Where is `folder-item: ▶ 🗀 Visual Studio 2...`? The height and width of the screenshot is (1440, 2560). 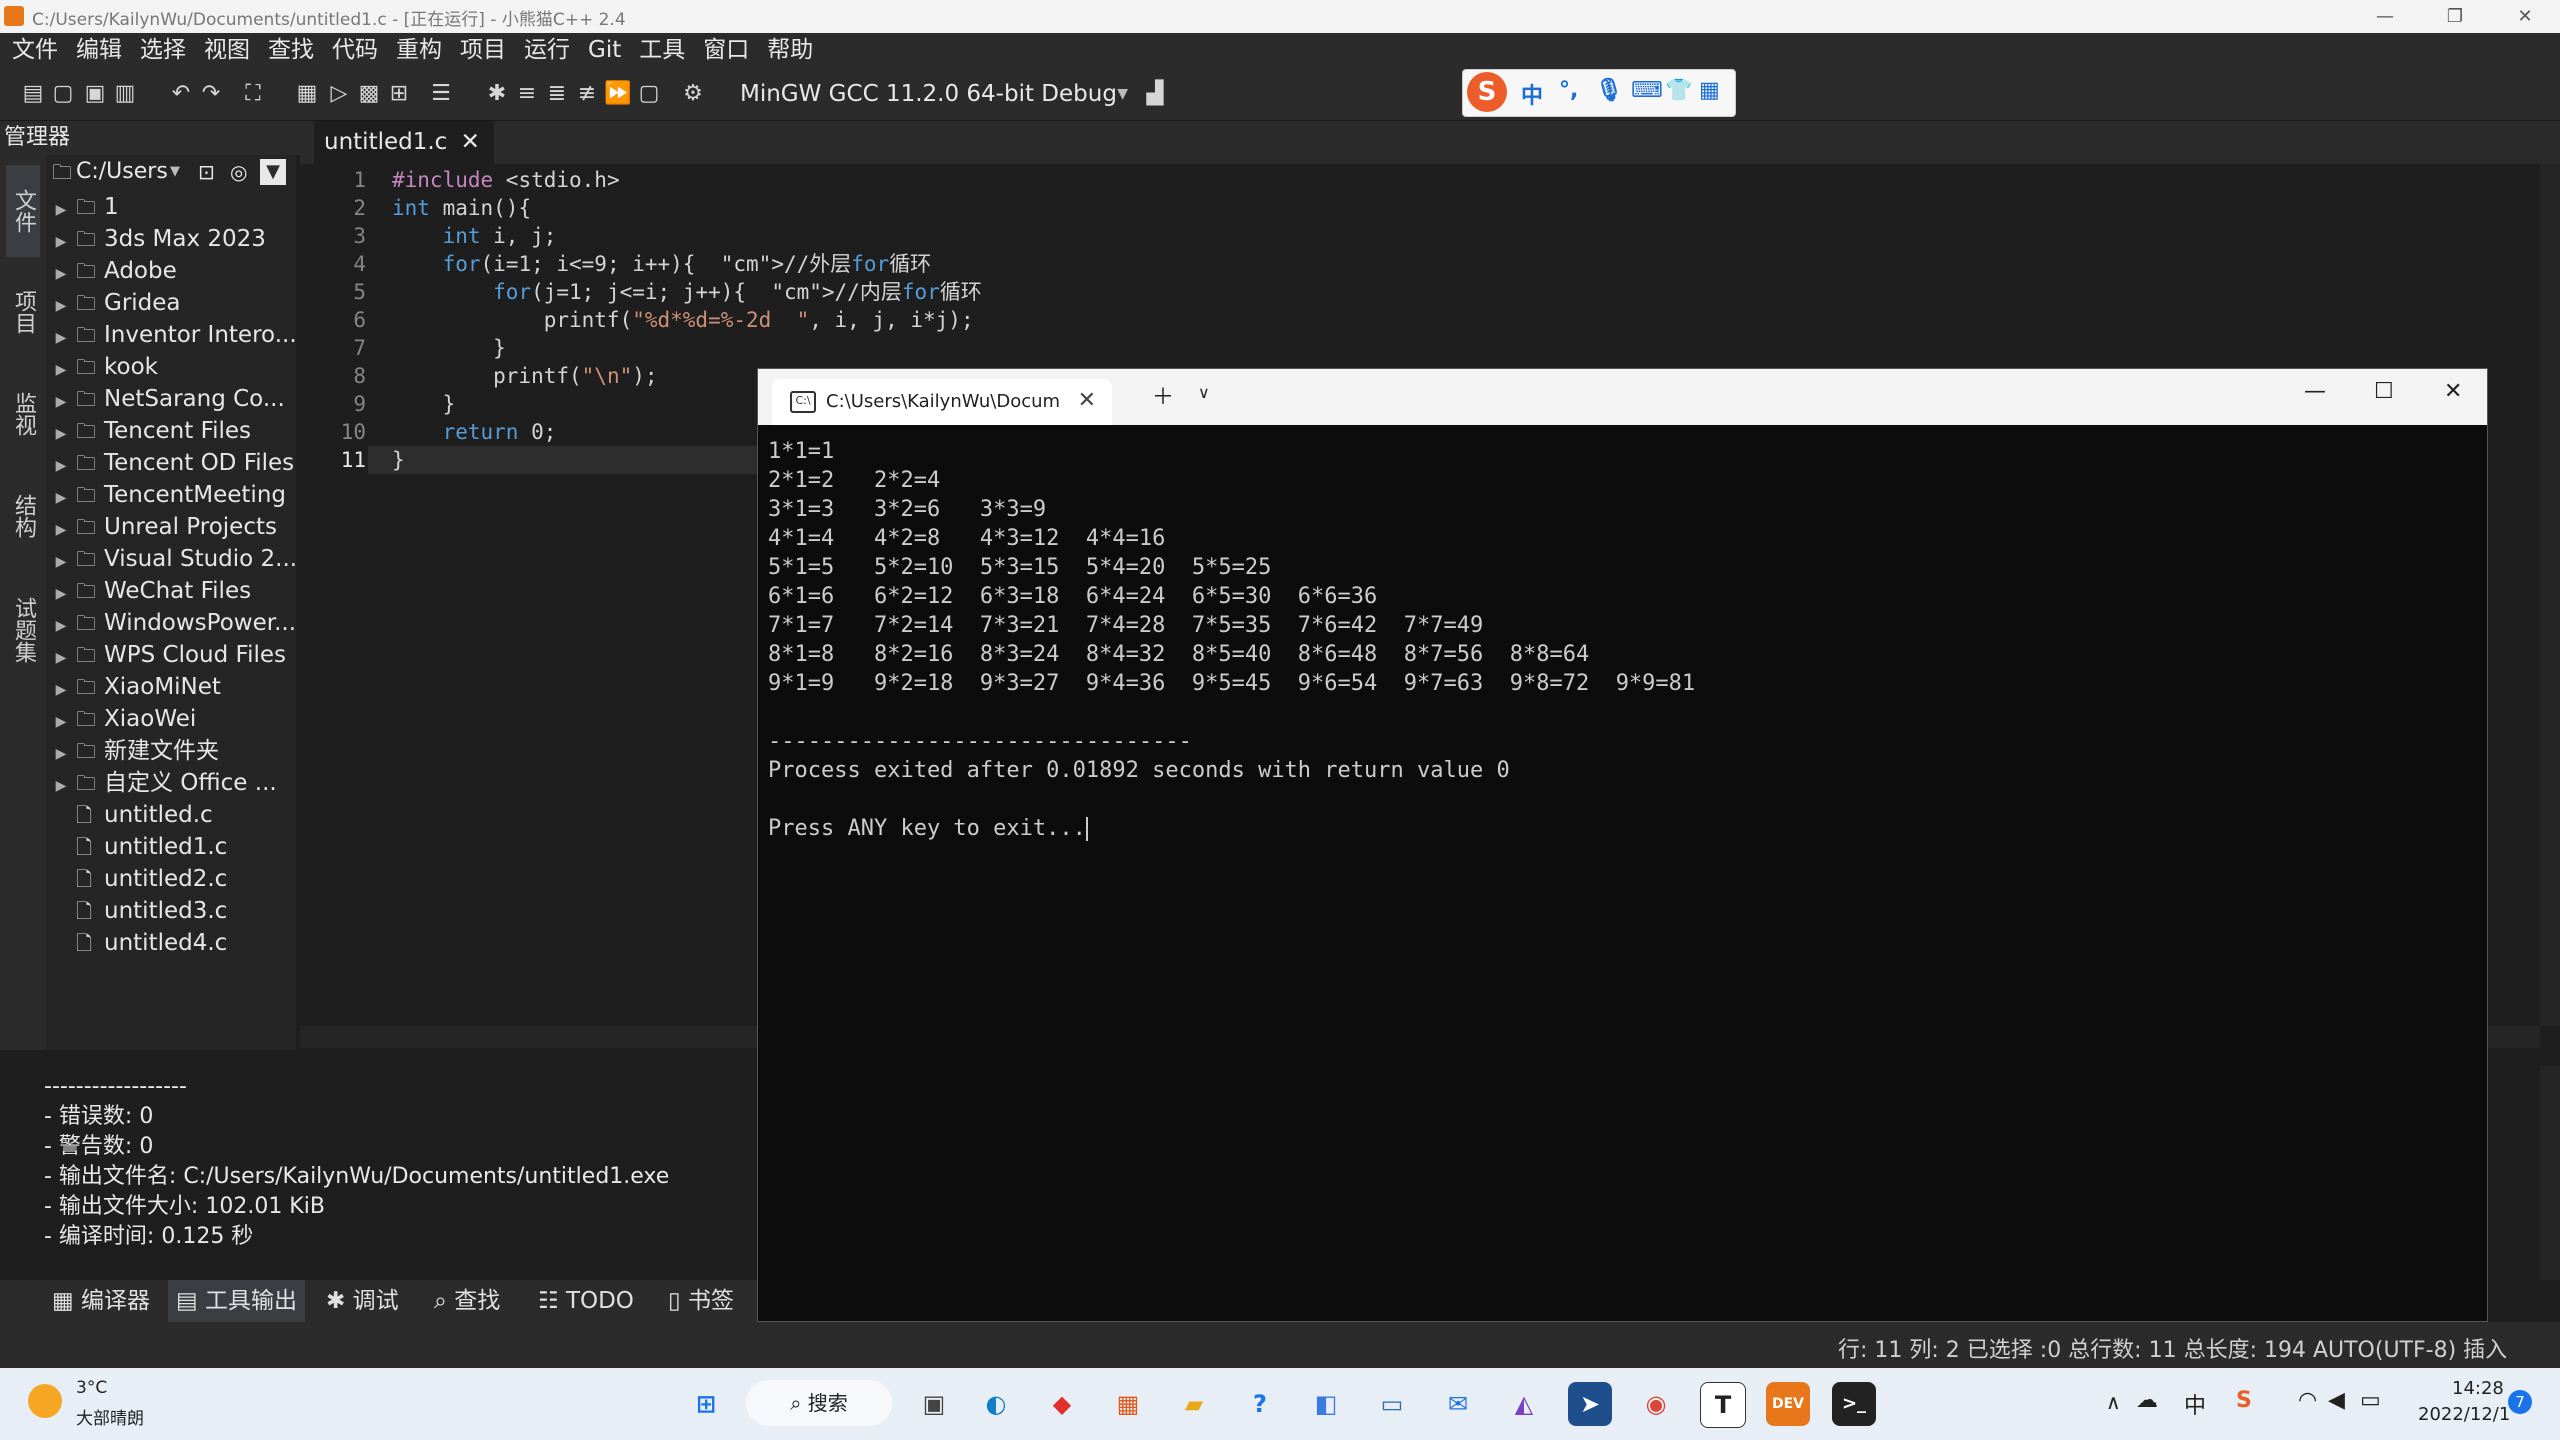
folder-item: ▶ 🗀 Visual Studio 2... is located at coordinates (172, 559).